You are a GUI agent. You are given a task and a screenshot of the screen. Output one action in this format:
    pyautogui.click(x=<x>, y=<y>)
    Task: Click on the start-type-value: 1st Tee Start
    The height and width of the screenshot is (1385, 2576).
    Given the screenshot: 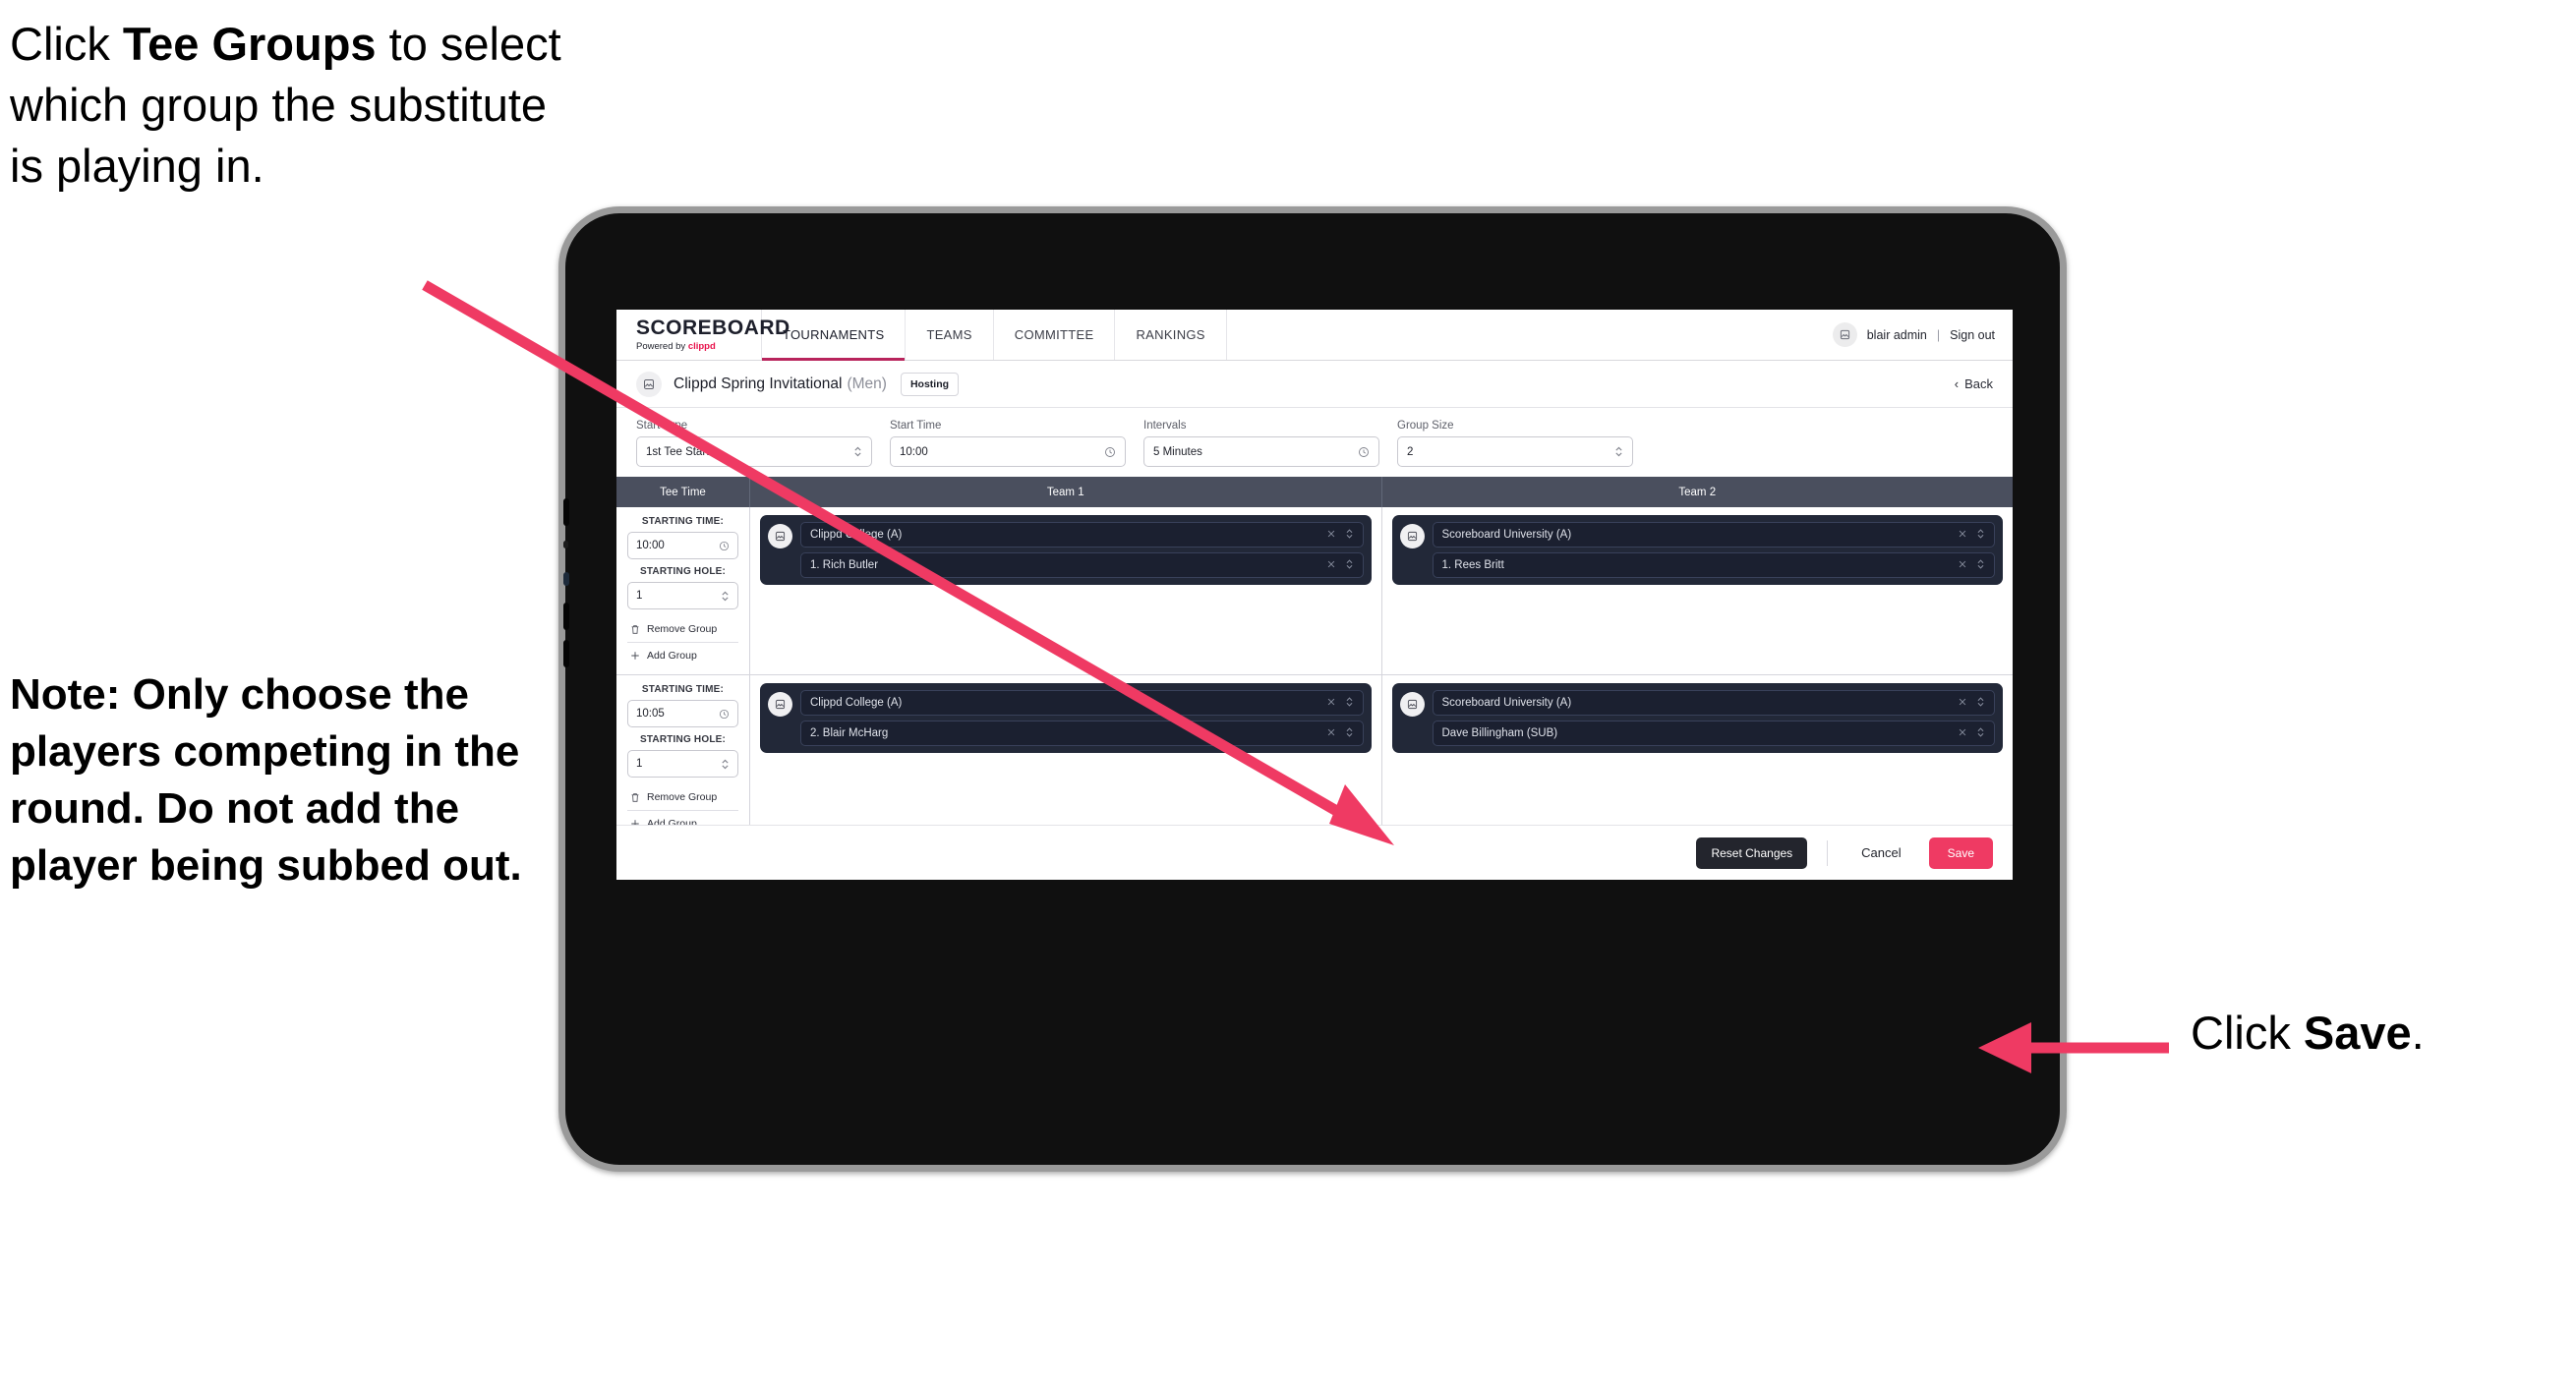 What is the action you would take?
    pyautogui.click(x=678, y=451)
    